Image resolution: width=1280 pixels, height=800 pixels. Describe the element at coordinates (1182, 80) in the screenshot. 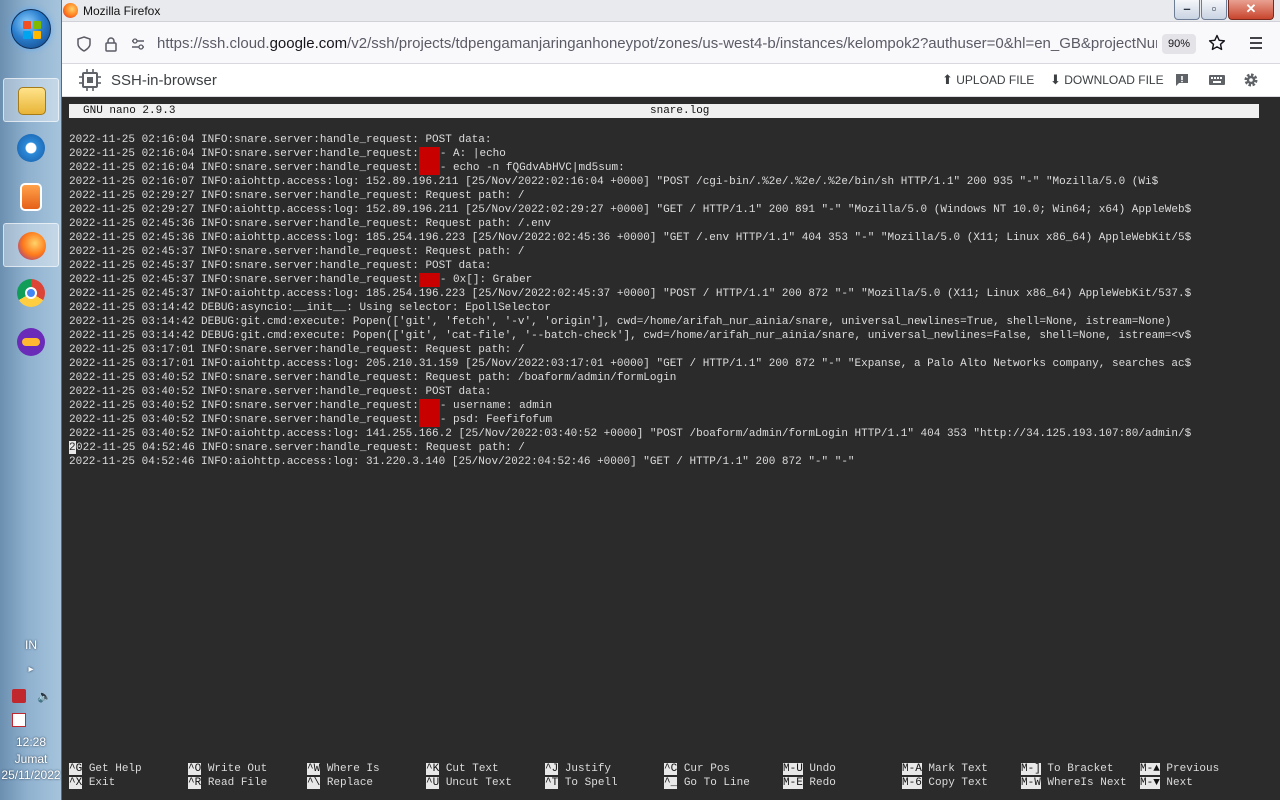

I see `feedback-icon` at that location.